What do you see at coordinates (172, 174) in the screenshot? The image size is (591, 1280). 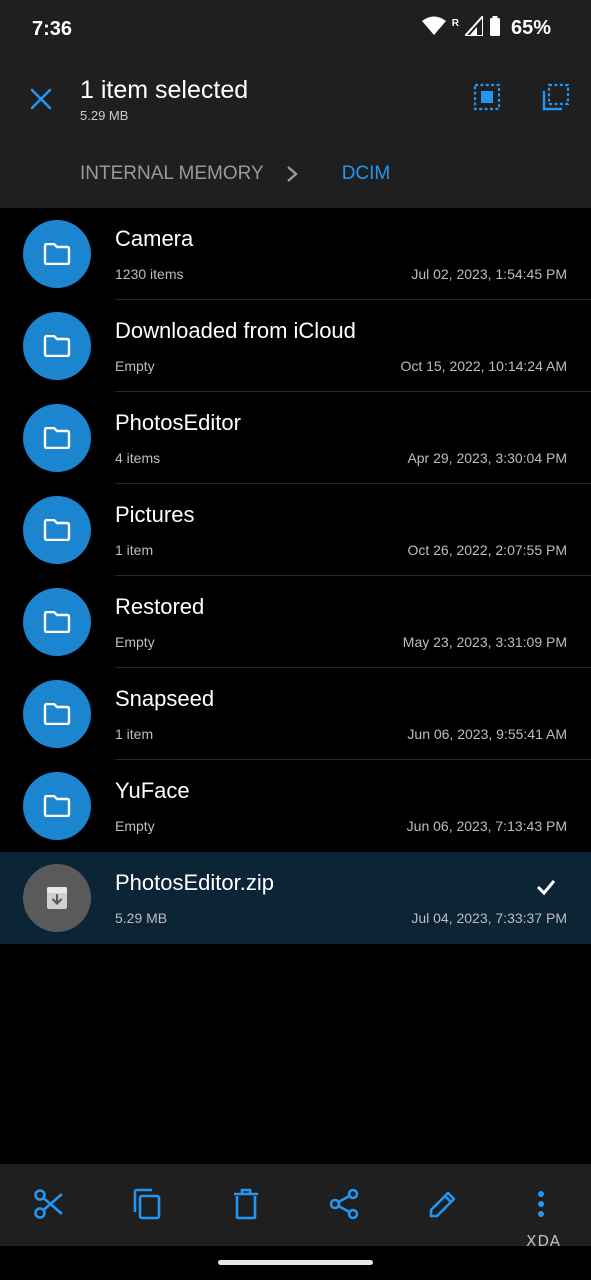 I see `breadcrumb-internal-memory: INTERNAL MEMORY` at bounding box center [172, 174].